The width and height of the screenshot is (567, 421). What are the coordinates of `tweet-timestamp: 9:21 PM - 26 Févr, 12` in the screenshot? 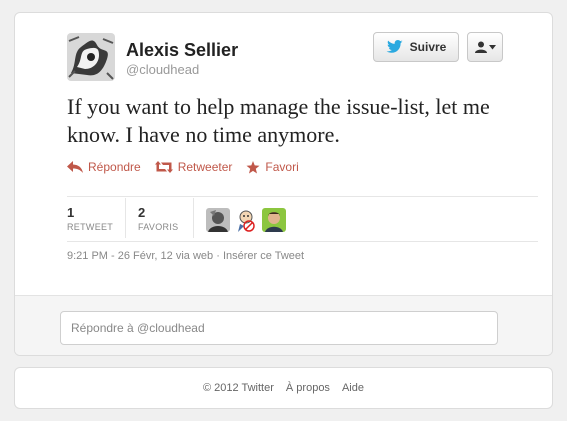 It's located at (120, 256).